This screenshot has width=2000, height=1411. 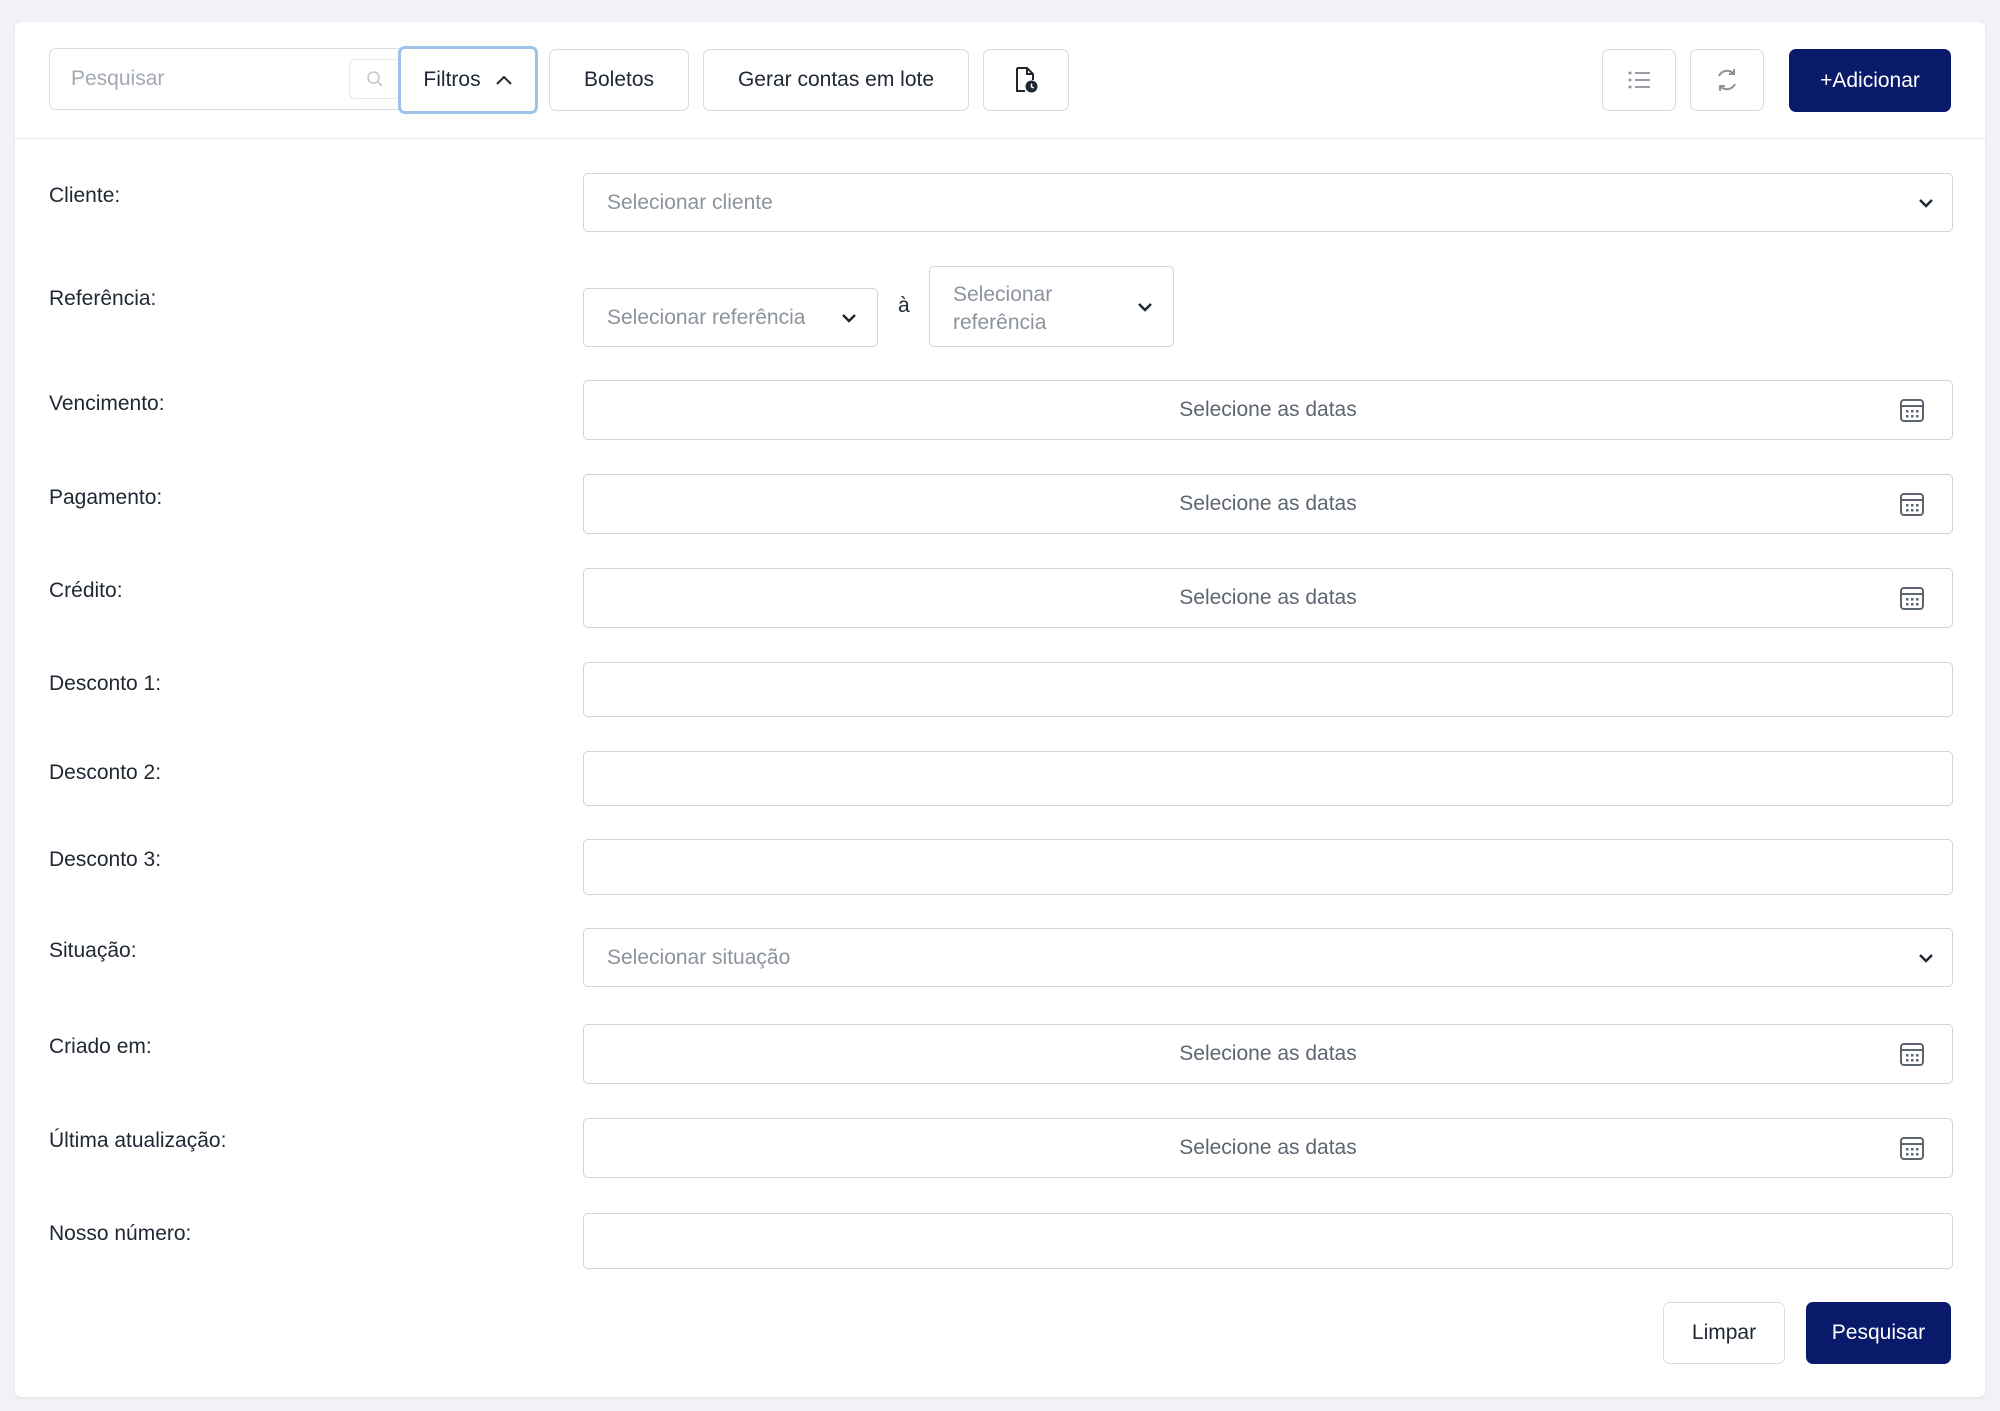 I want to click on situacao-label: Situação:, so click(x=93, y=950).